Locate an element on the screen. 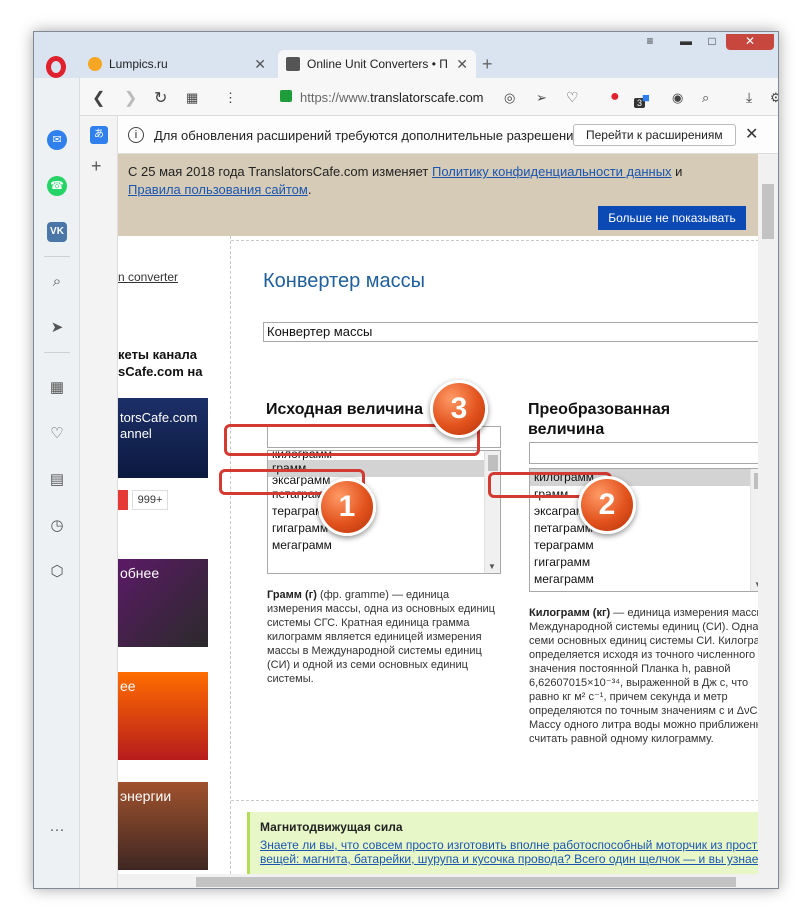 The width and height of the screenshot is (811, 923). vk-icon: VK is located at coordinates (57, 232).